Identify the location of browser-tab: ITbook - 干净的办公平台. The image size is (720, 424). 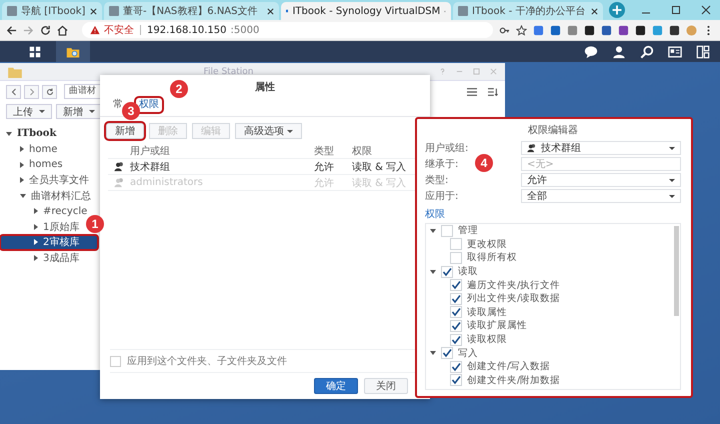
(528, 11).